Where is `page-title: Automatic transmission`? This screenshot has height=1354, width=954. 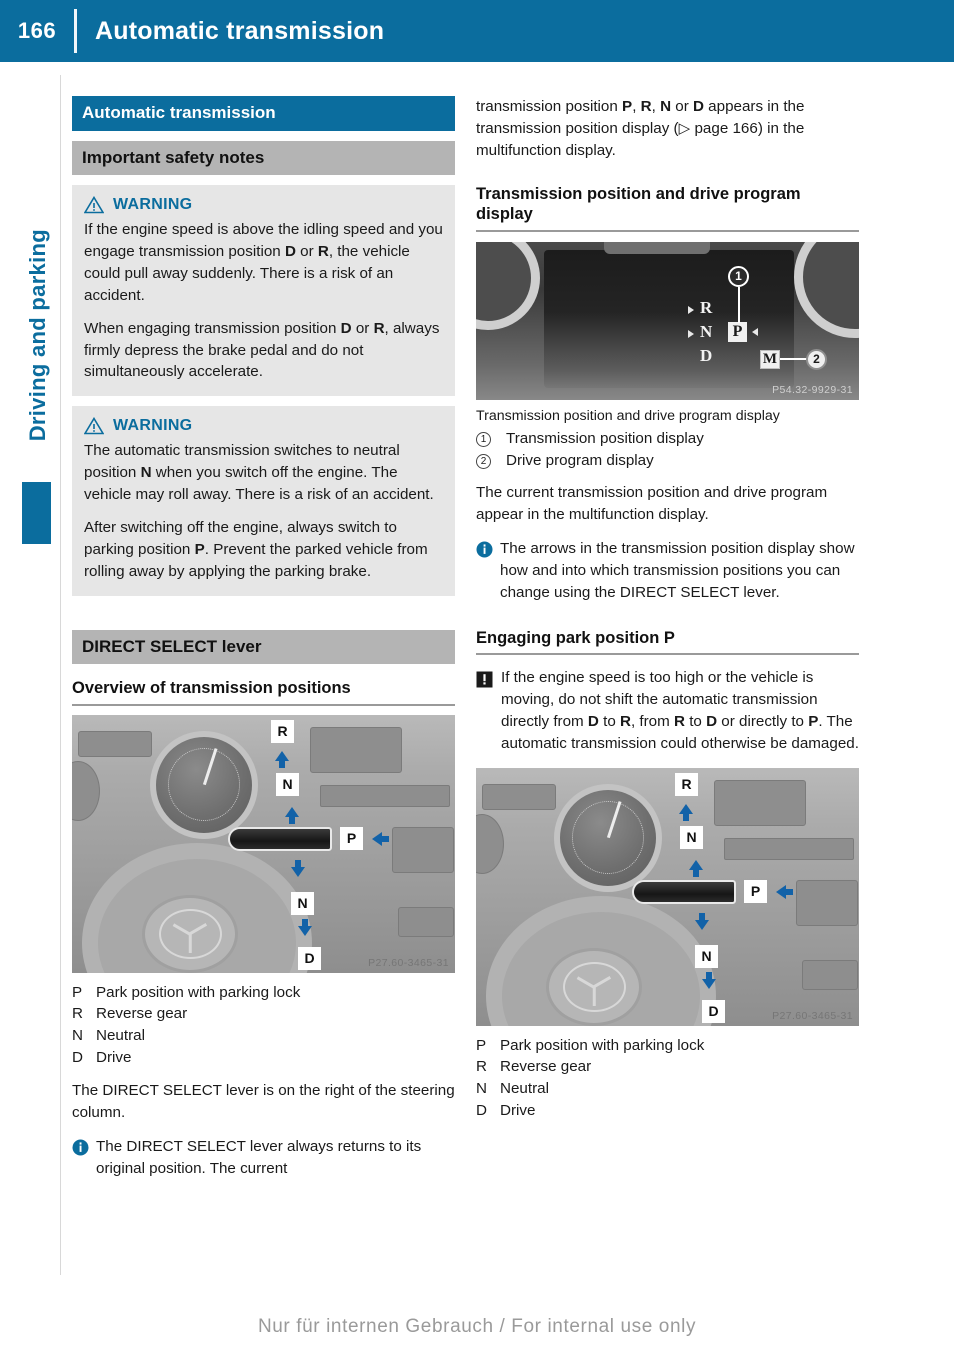 page-title: Automatic transmission is located at coordinates (240, 30).